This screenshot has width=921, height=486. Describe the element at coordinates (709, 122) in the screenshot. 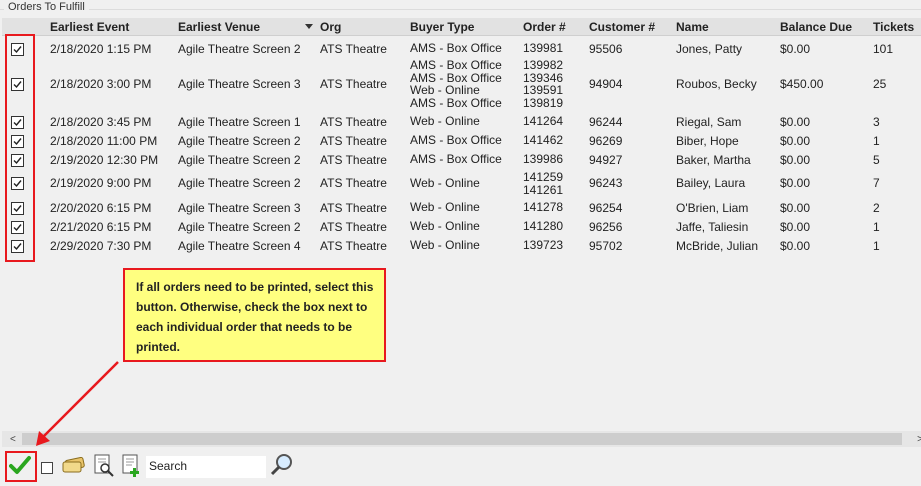

I see `cell-name: Riegal, Sam` at that location.